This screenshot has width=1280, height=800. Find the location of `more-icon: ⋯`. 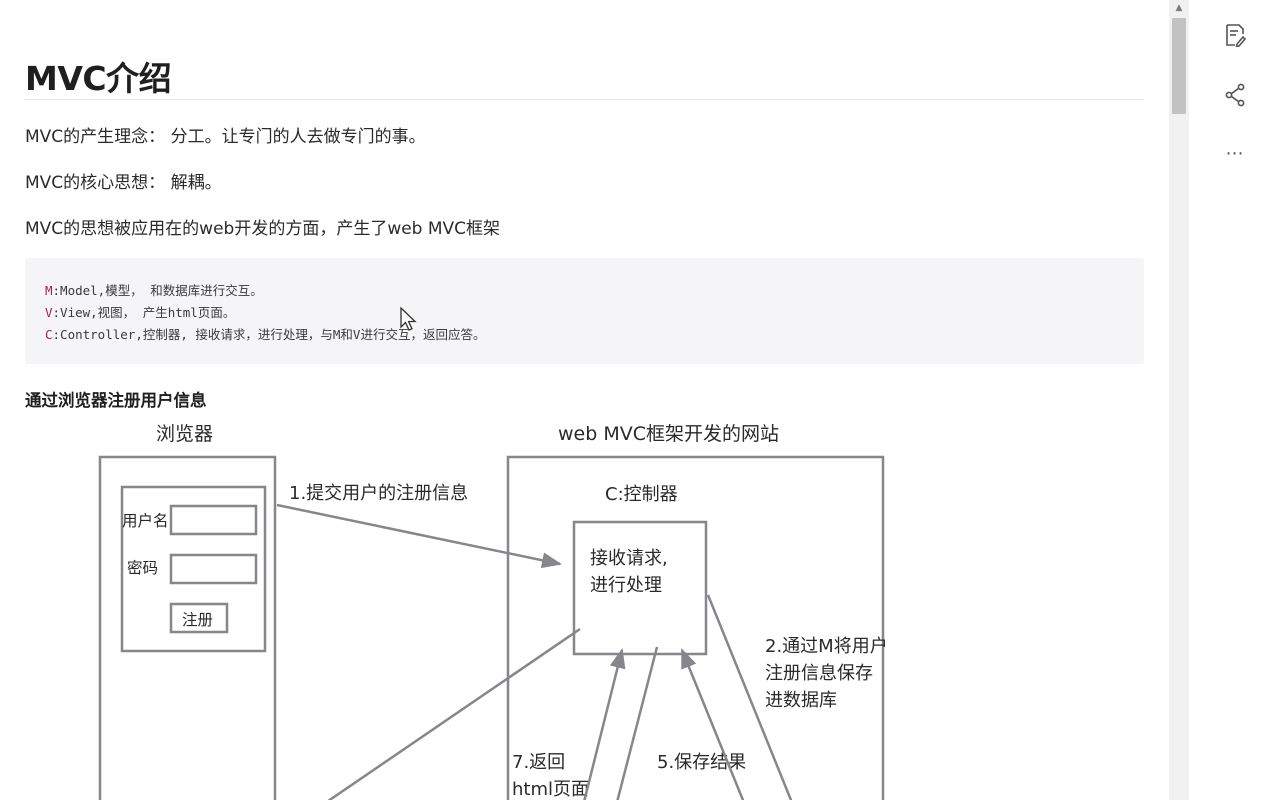

more-icon: ⋯ is located at coordinates (1235, 153).